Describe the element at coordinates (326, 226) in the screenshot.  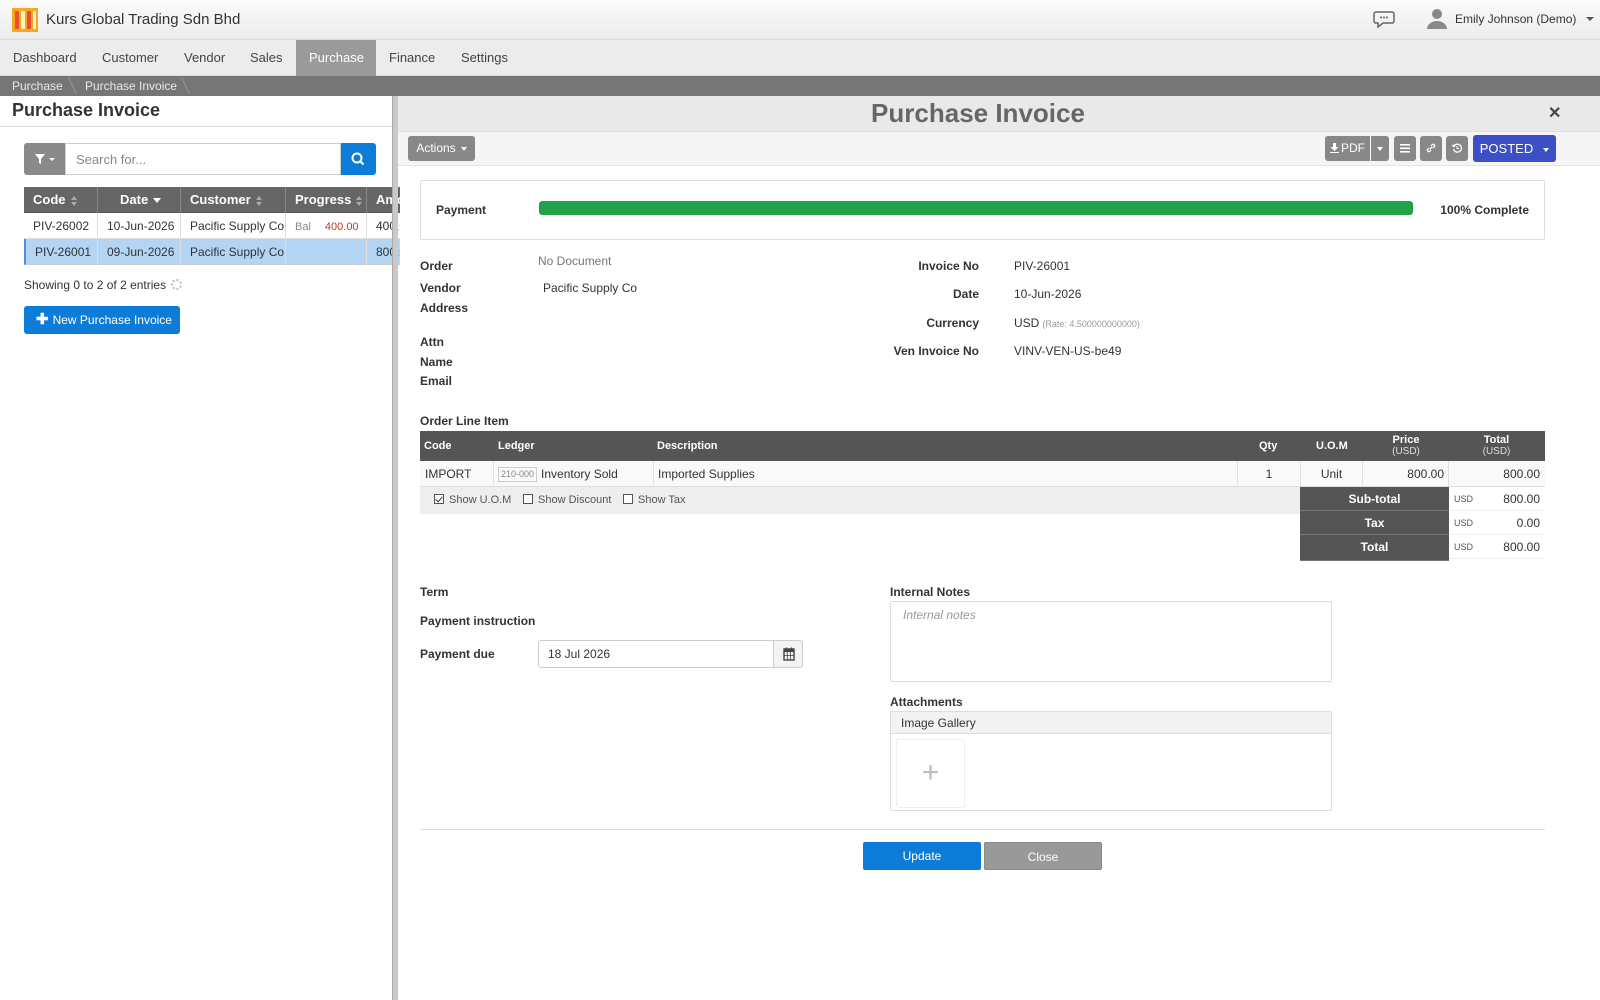
I see `cell-progress: Bal 400.00` at that location.